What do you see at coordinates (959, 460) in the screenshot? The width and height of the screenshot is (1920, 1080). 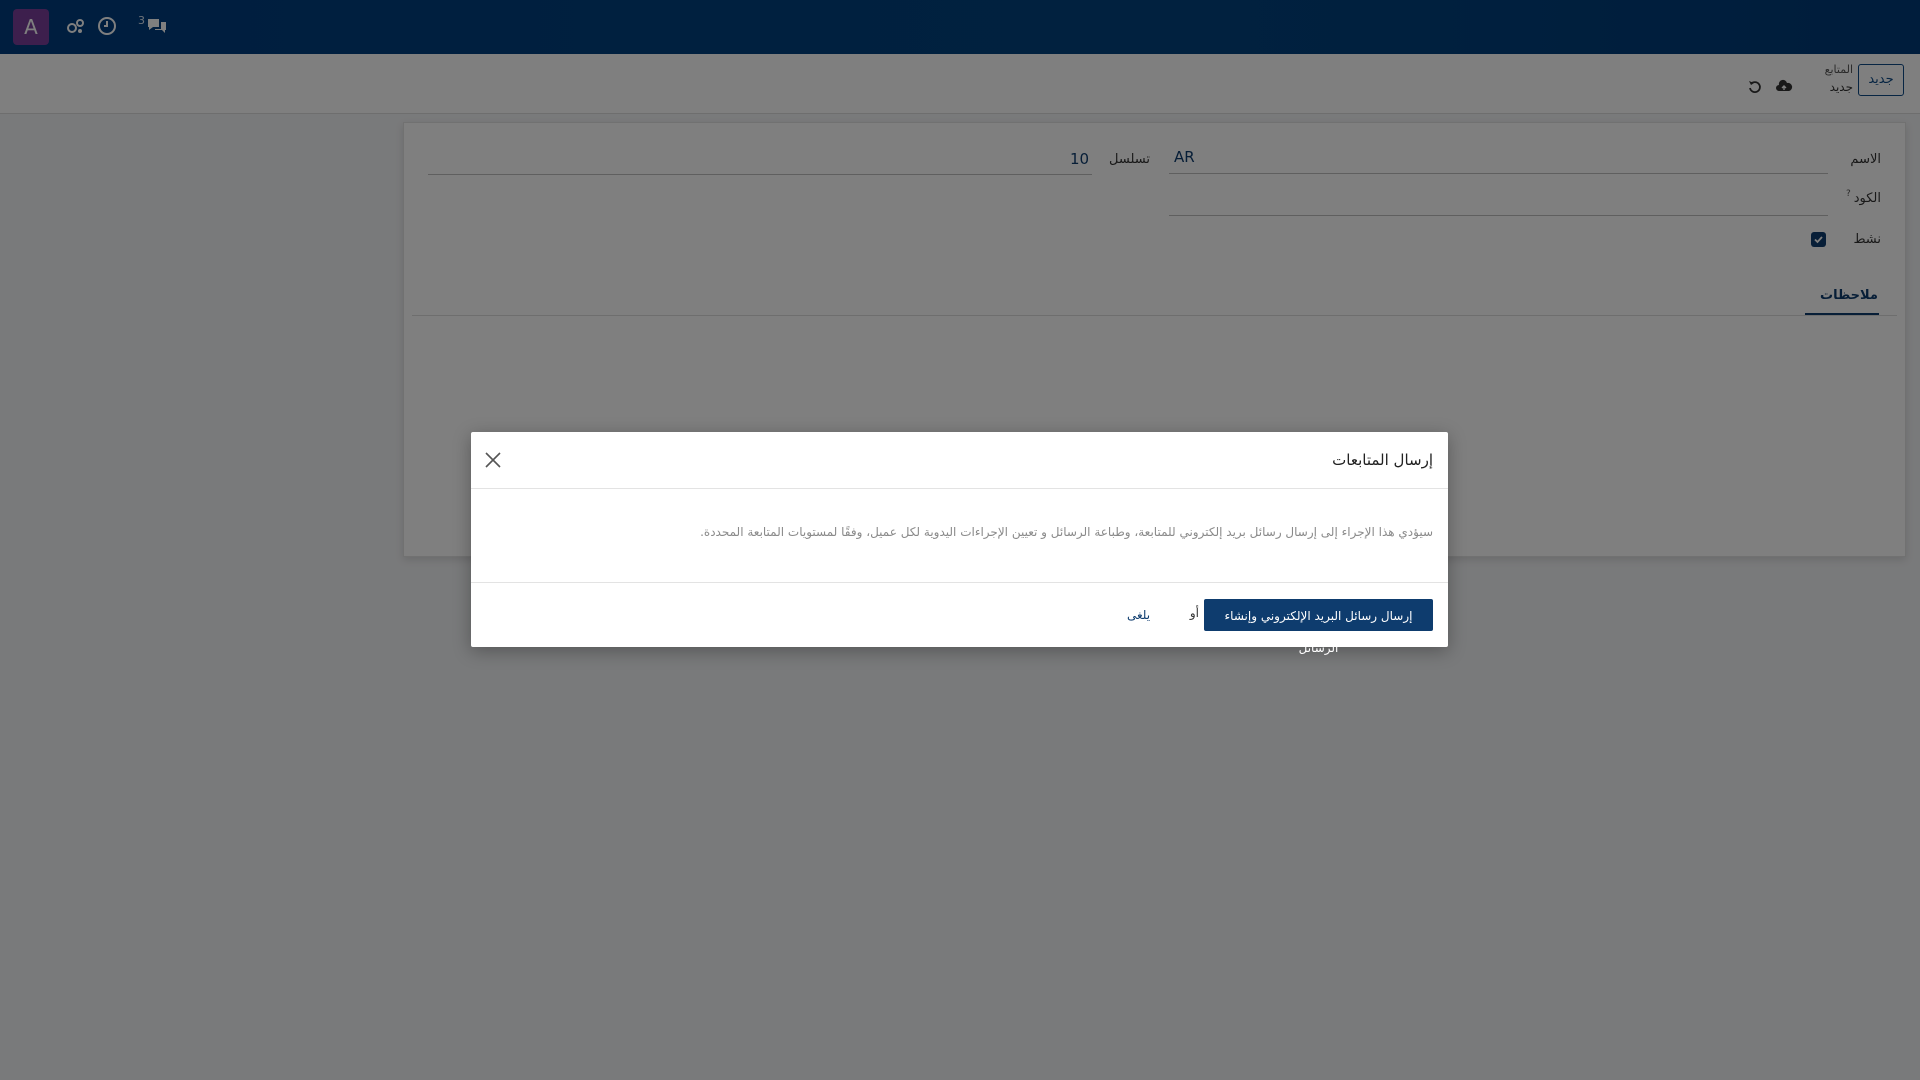 I see `modal-header: إرسال المتابعات` at bounding box center [959, 460].